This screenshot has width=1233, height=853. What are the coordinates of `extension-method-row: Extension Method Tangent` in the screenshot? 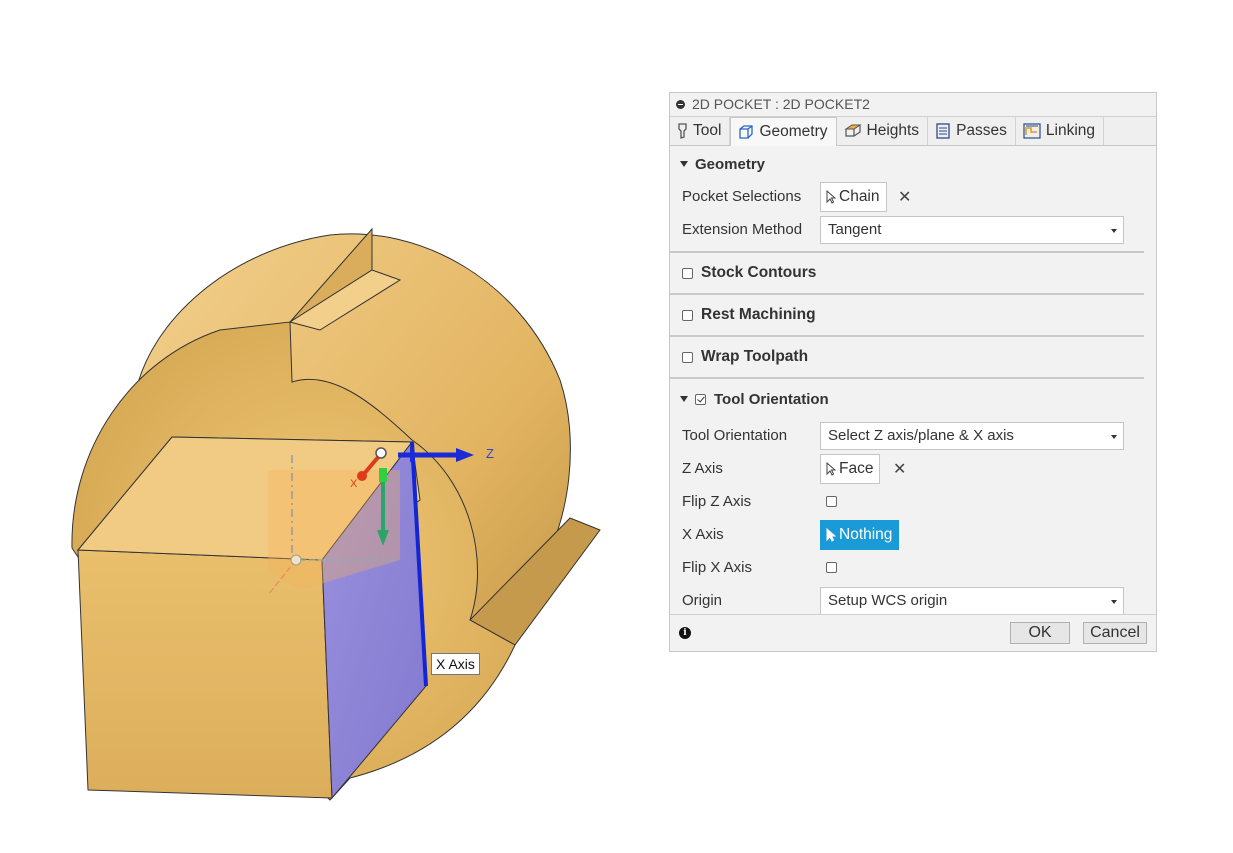 It's located at (913, 229).